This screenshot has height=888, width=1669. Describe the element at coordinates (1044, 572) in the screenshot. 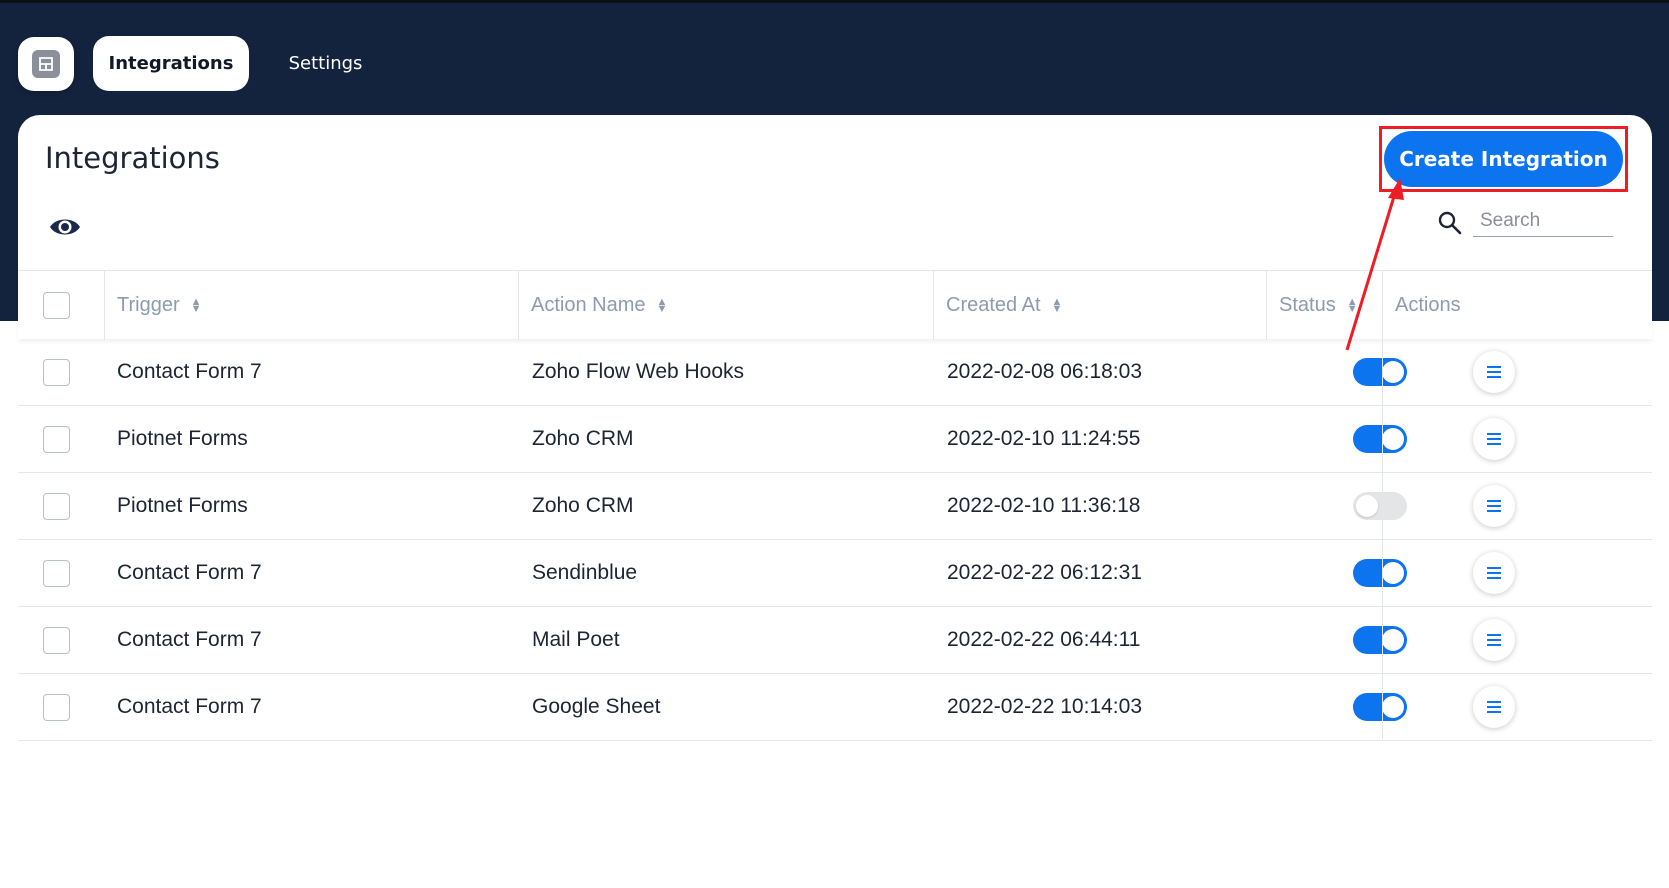

I see `created-at-cell: 2022-02-22 06:12:31` at that location.